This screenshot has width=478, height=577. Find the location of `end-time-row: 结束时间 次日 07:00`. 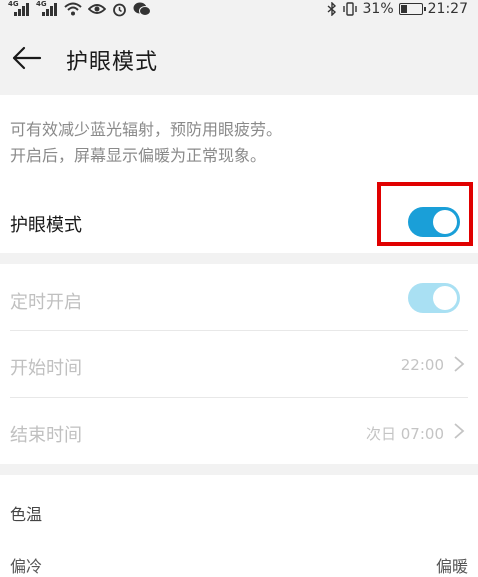

end-time-row: 结束时间 次日 07:00 is located at coordinates (239, 431).